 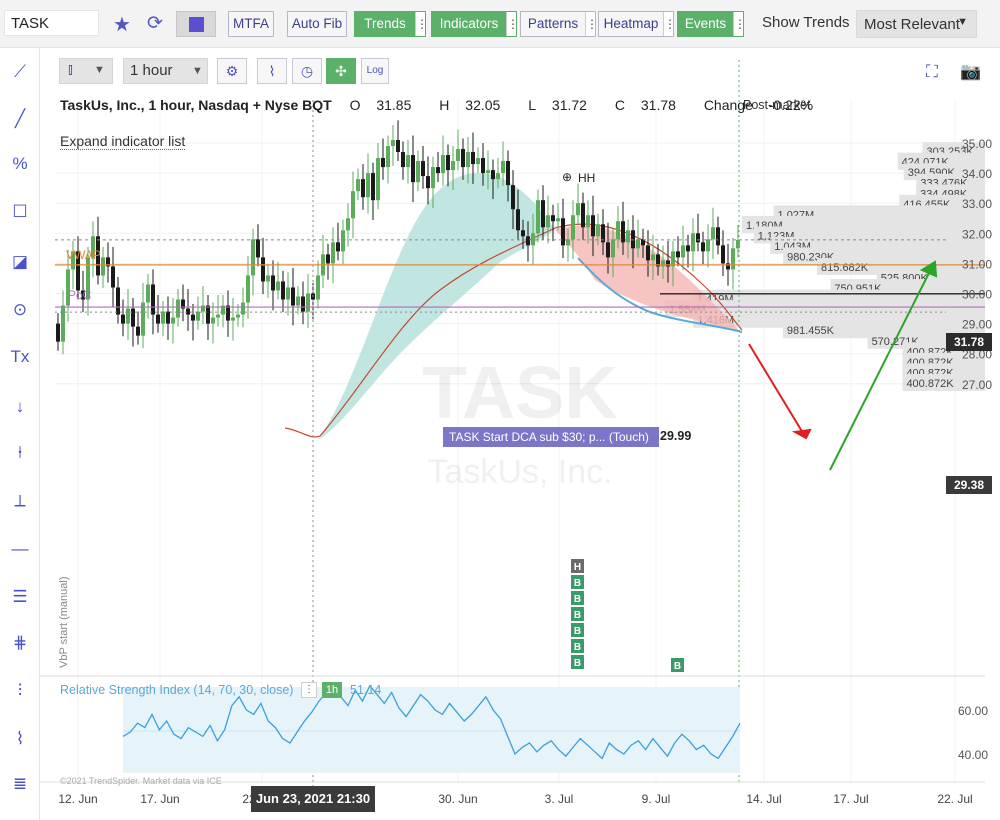 I want to click on chart-color-button, so click(x=196, y=24).